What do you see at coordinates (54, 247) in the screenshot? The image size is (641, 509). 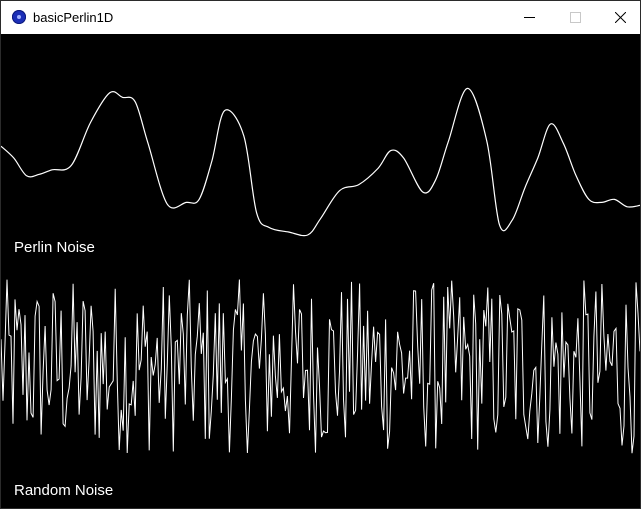 I see `perlin-noise-label: Perlin Noise` at bounding box center [54, 247].